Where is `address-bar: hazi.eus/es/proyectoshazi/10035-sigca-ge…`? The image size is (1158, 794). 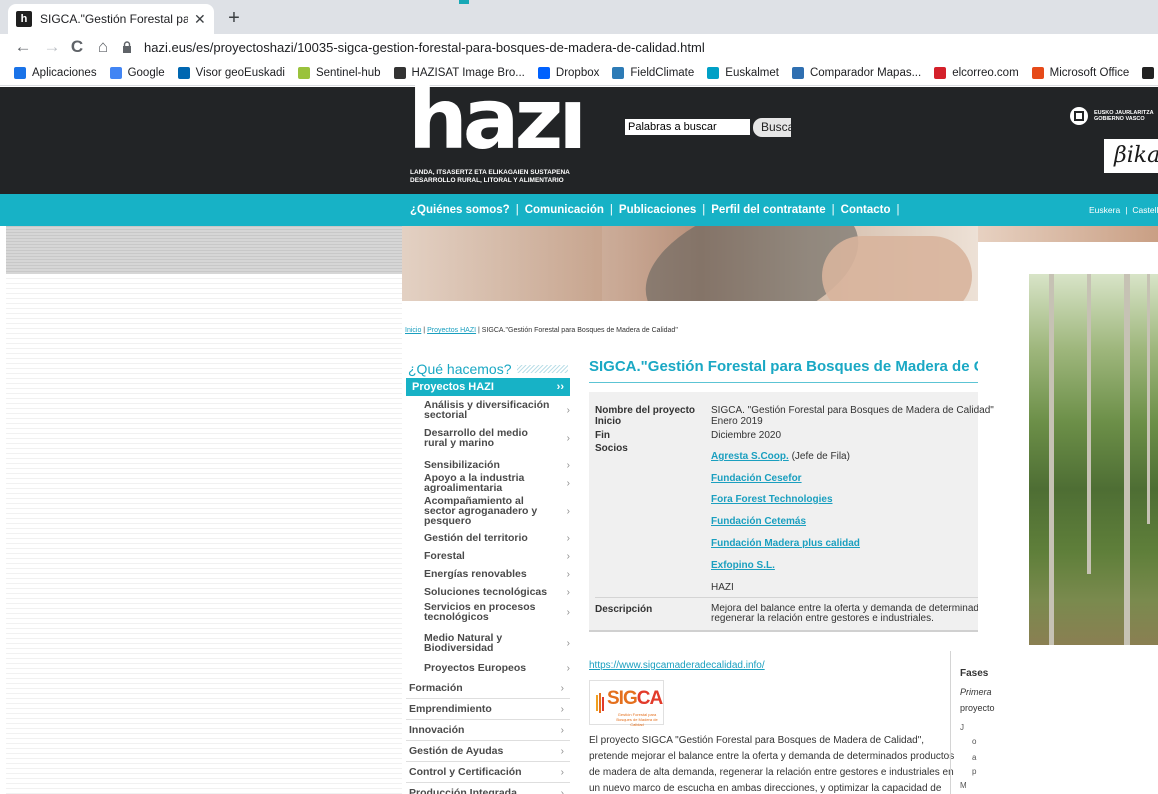
address-bar: hazi.eus/es/proyectoshazi/10035-sigca-ge… is located at coordinates (639, 47).